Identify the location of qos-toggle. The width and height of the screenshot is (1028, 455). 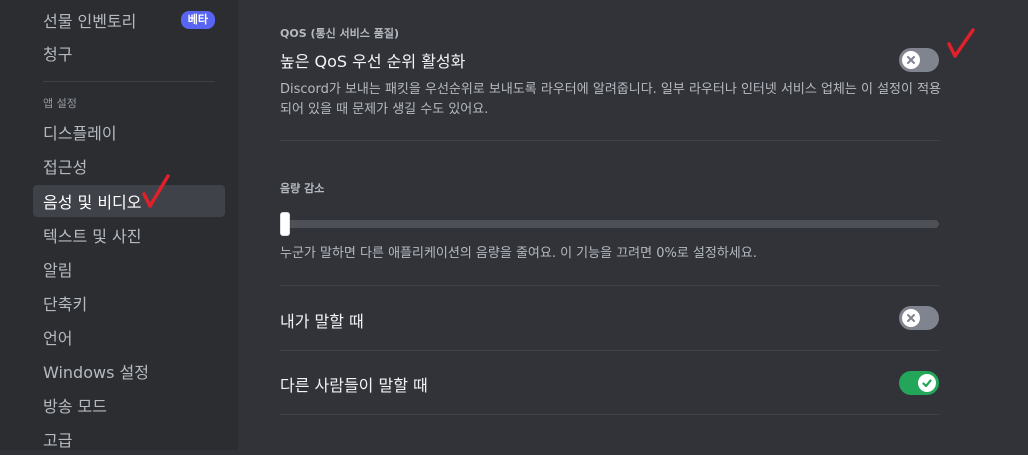
(919, 60).